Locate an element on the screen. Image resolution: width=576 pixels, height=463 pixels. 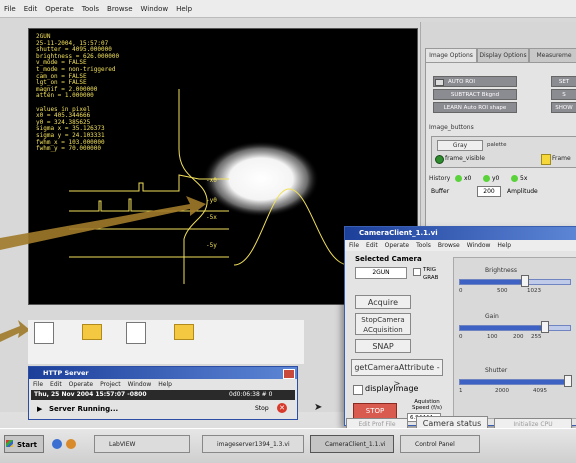
camera-title-bar: CameraClient_1.1.vi is located at coordinates (460, 233).